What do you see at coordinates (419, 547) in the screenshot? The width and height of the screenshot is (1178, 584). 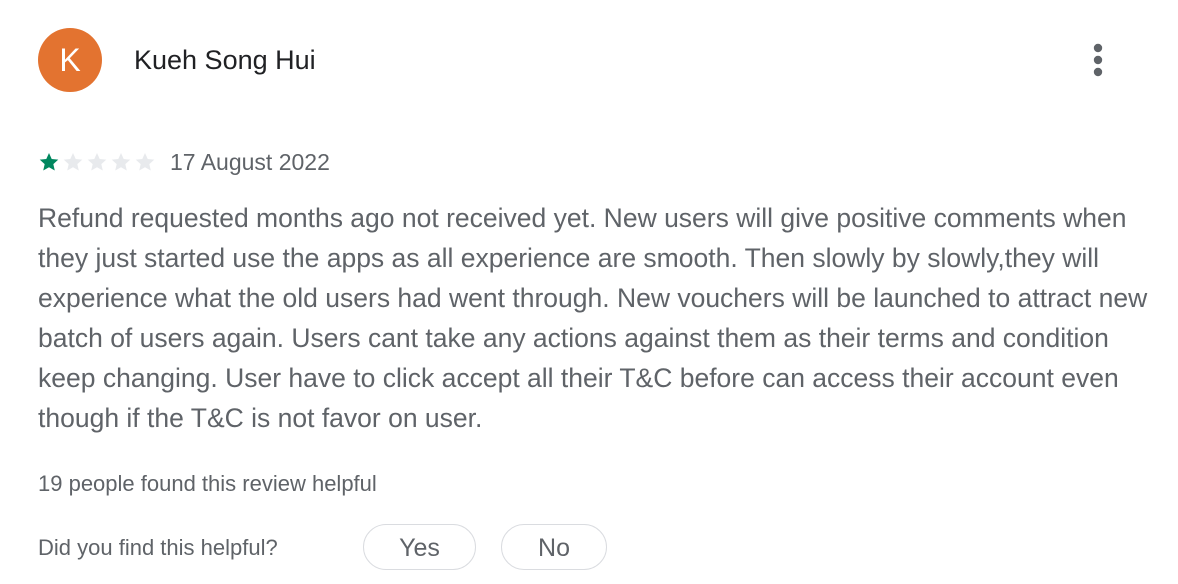 I see `yes-button: Yes` at bounding box center [419, 547].